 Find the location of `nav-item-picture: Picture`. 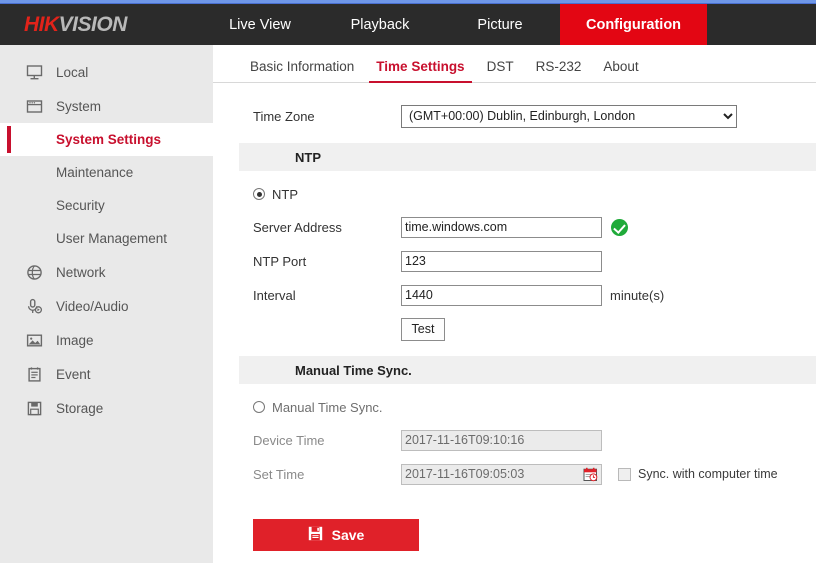

nav-item-picture: Picture is located at coordinates (500, 24).